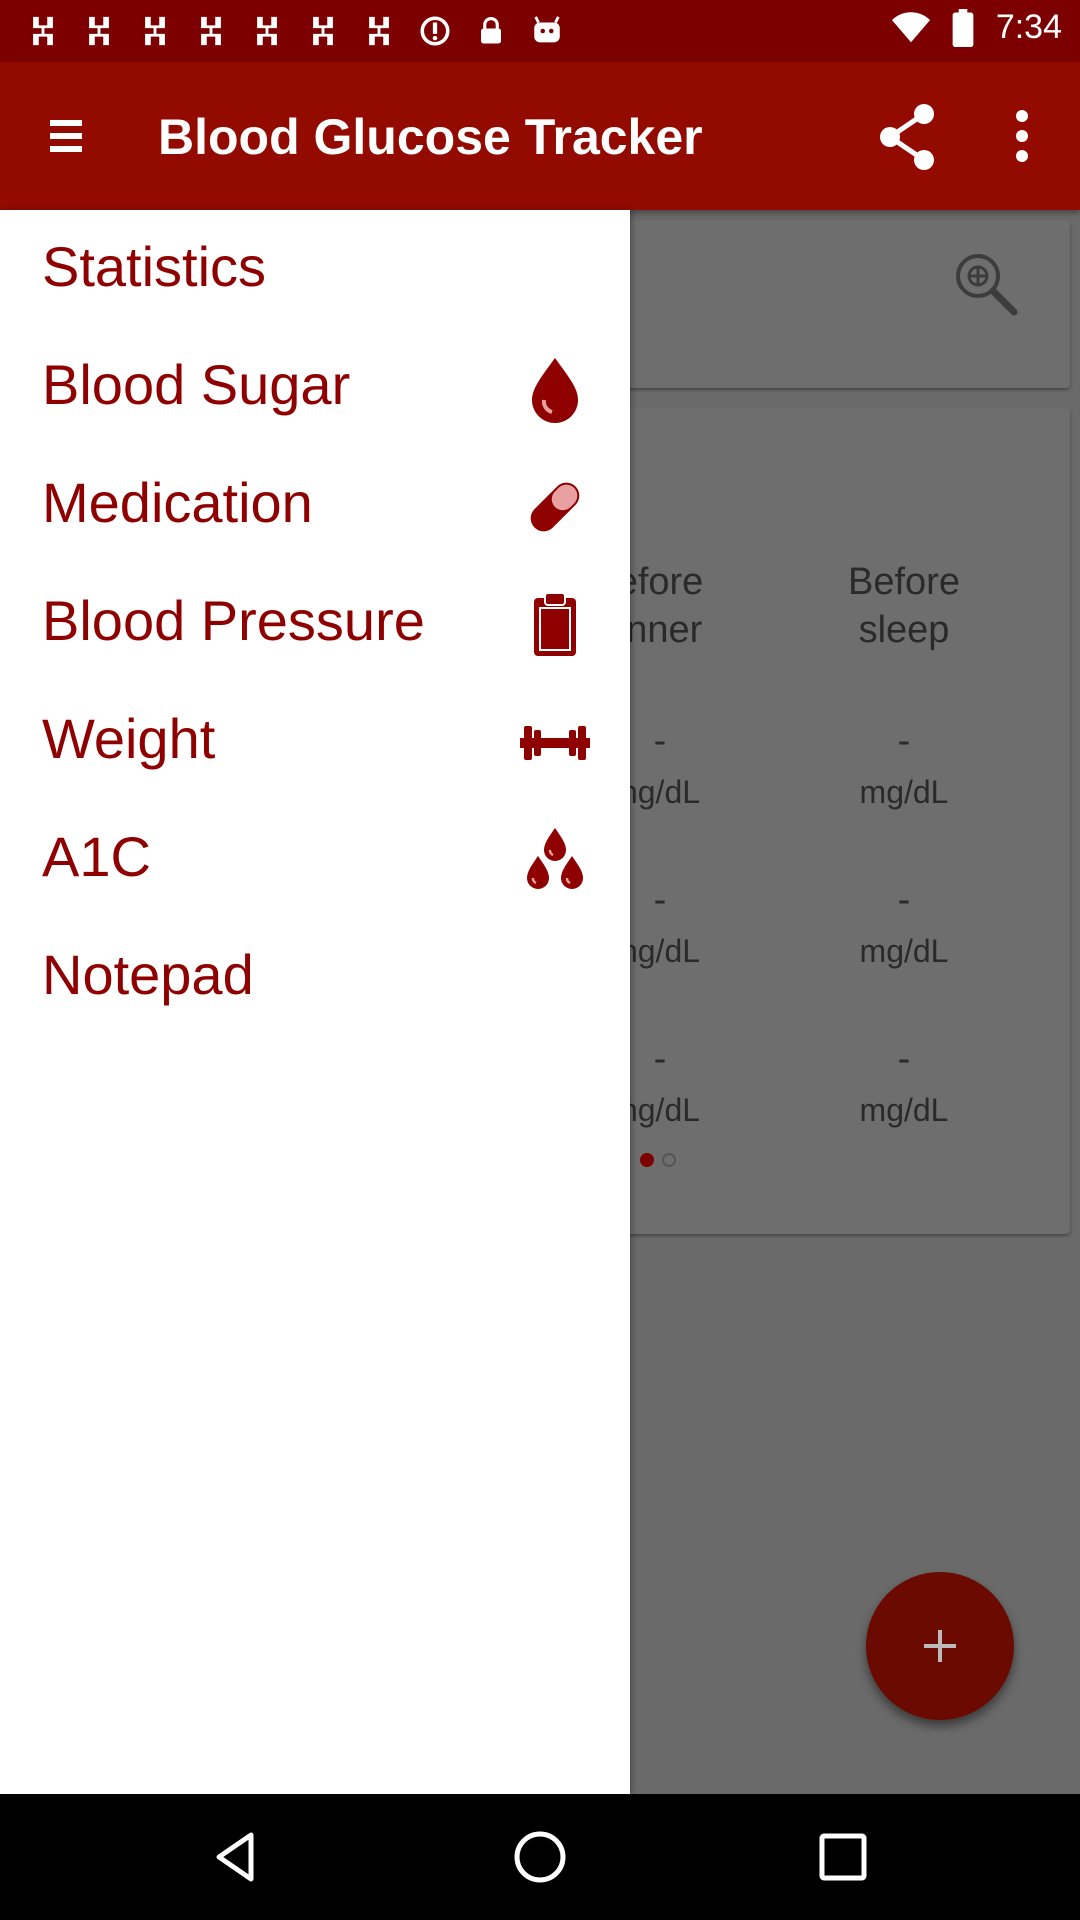 The width and height of the screenshot is (1080, 1920). I want to click on app-title: Blood Glucose Tracker, so click(430, 137).